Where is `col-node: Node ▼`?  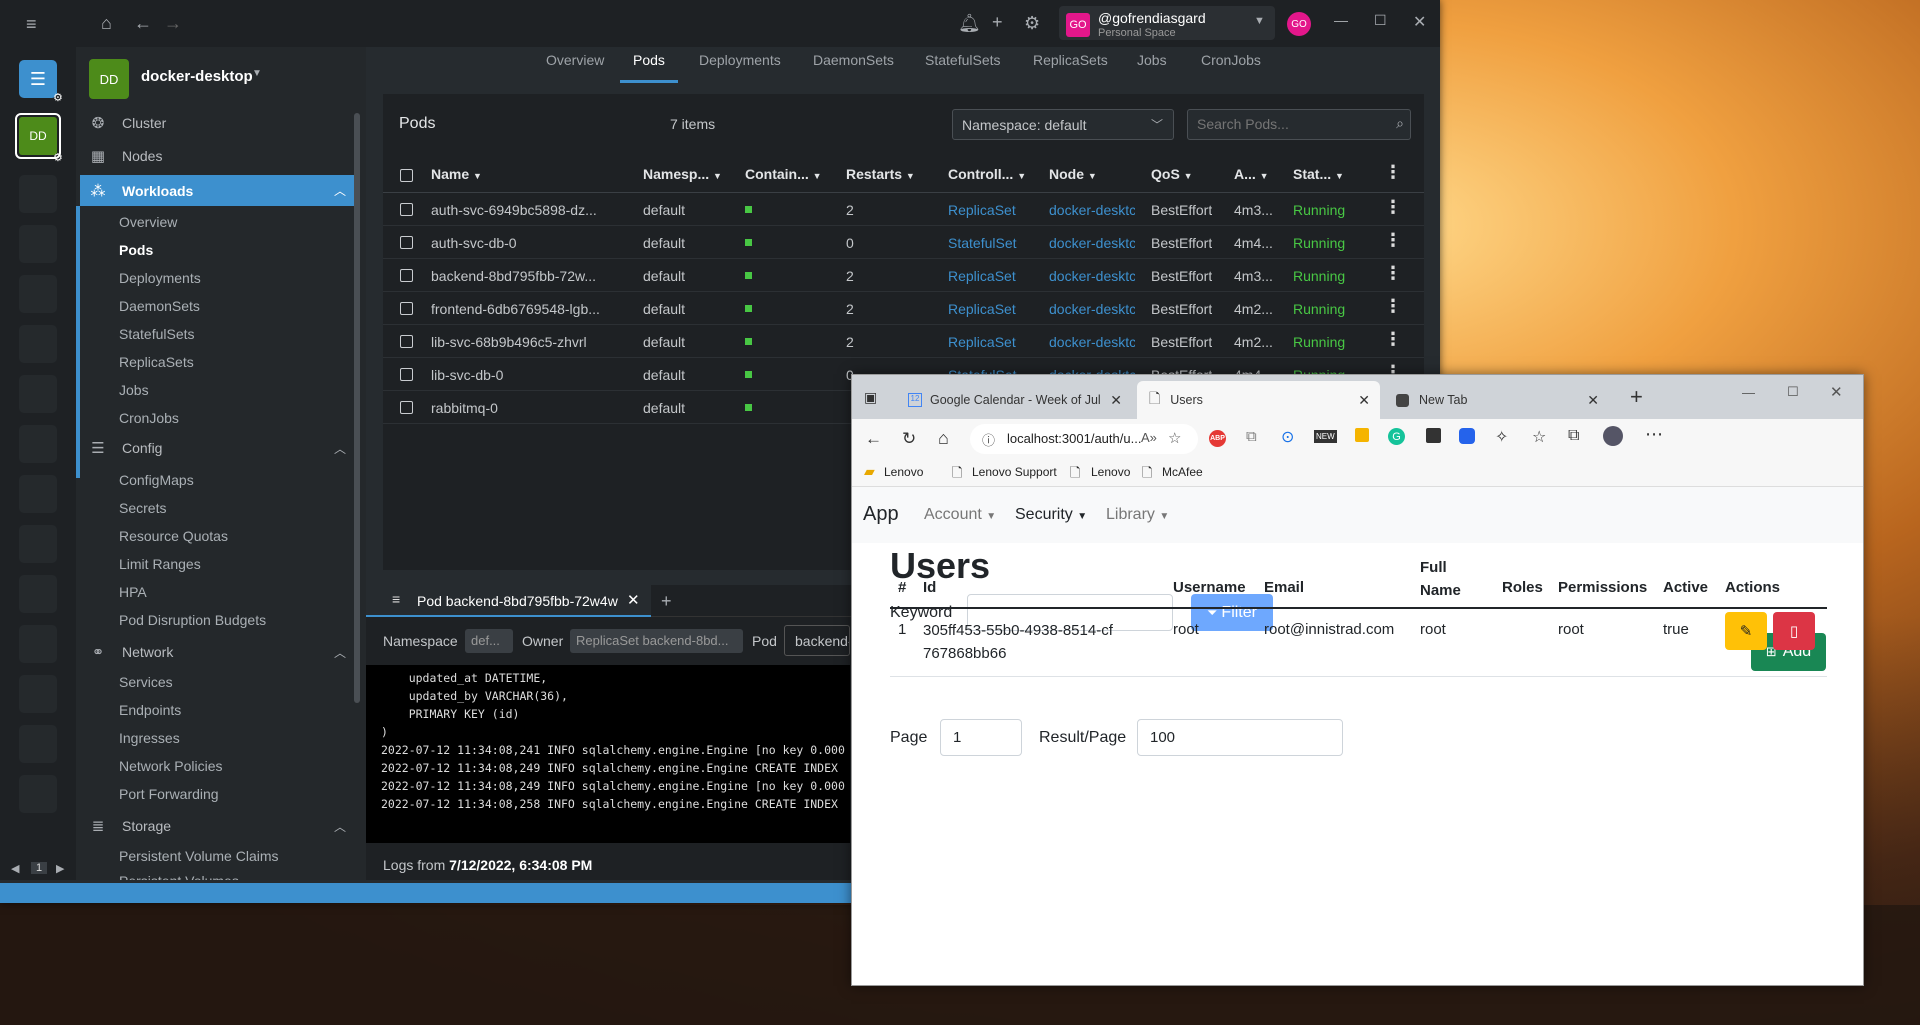 col-node: Node ▼ is located at coordinates (1073, 174).